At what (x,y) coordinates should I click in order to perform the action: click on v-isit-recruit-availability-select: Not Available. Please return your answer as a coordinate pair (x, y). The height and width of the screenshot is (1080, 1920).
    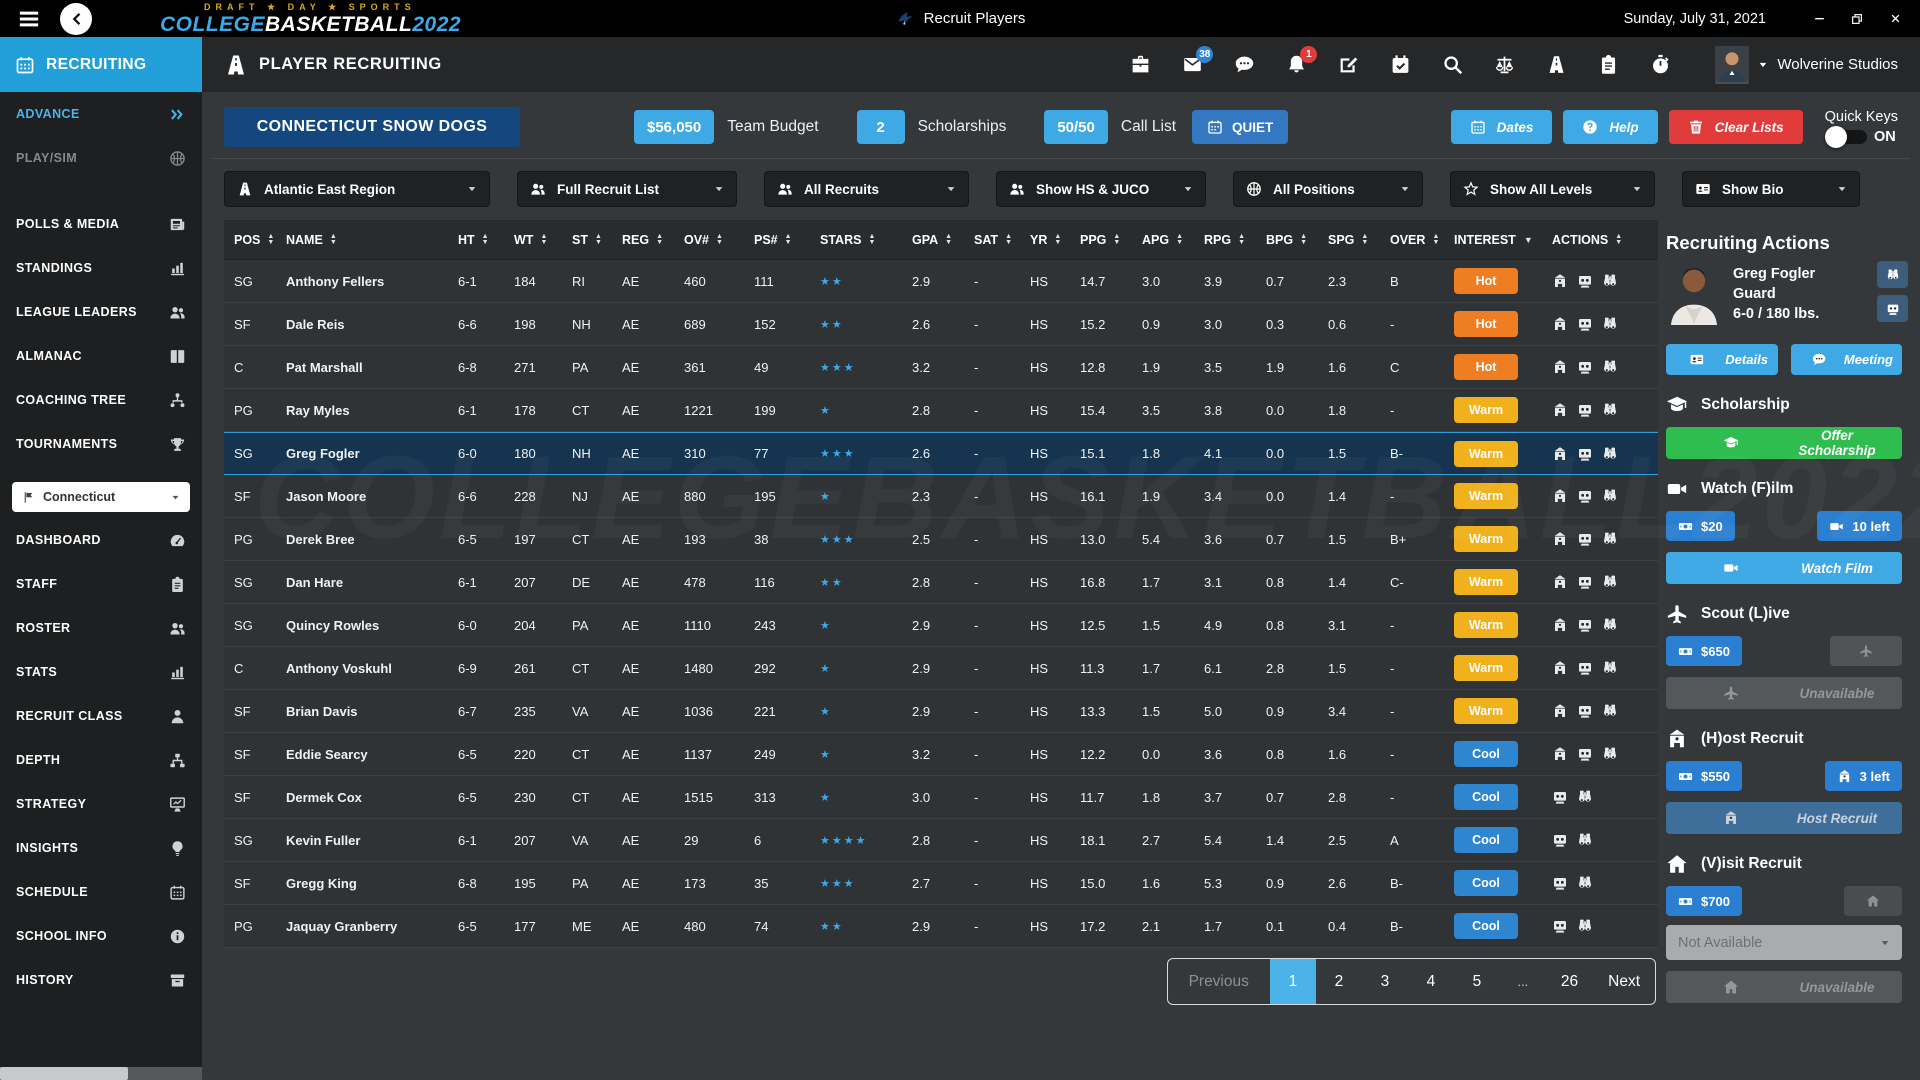
    Looking at the image, I should click on (1784, 942).